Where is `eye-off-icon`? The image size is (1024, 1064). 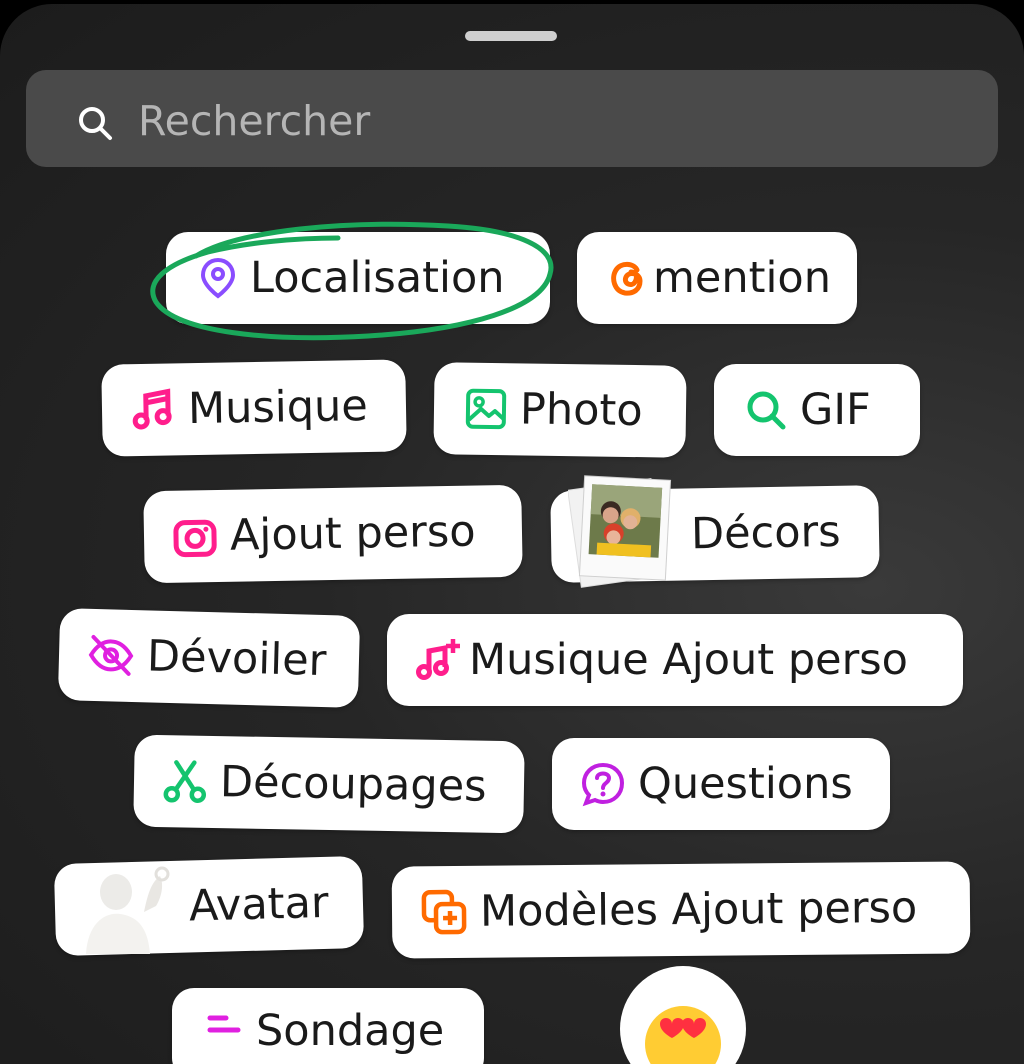
eye-off-icon is located at coordinates (110, 655).